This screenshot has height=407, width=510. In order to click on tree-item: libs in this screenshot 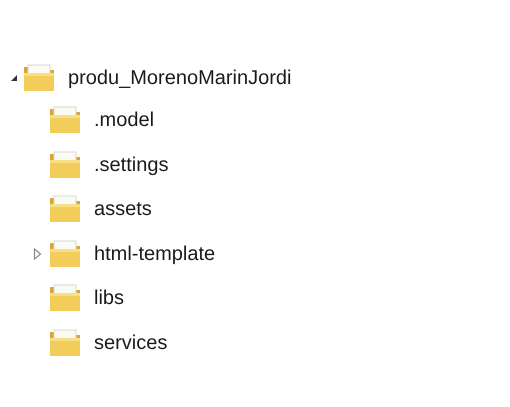, I will do `click(109, 298)`.